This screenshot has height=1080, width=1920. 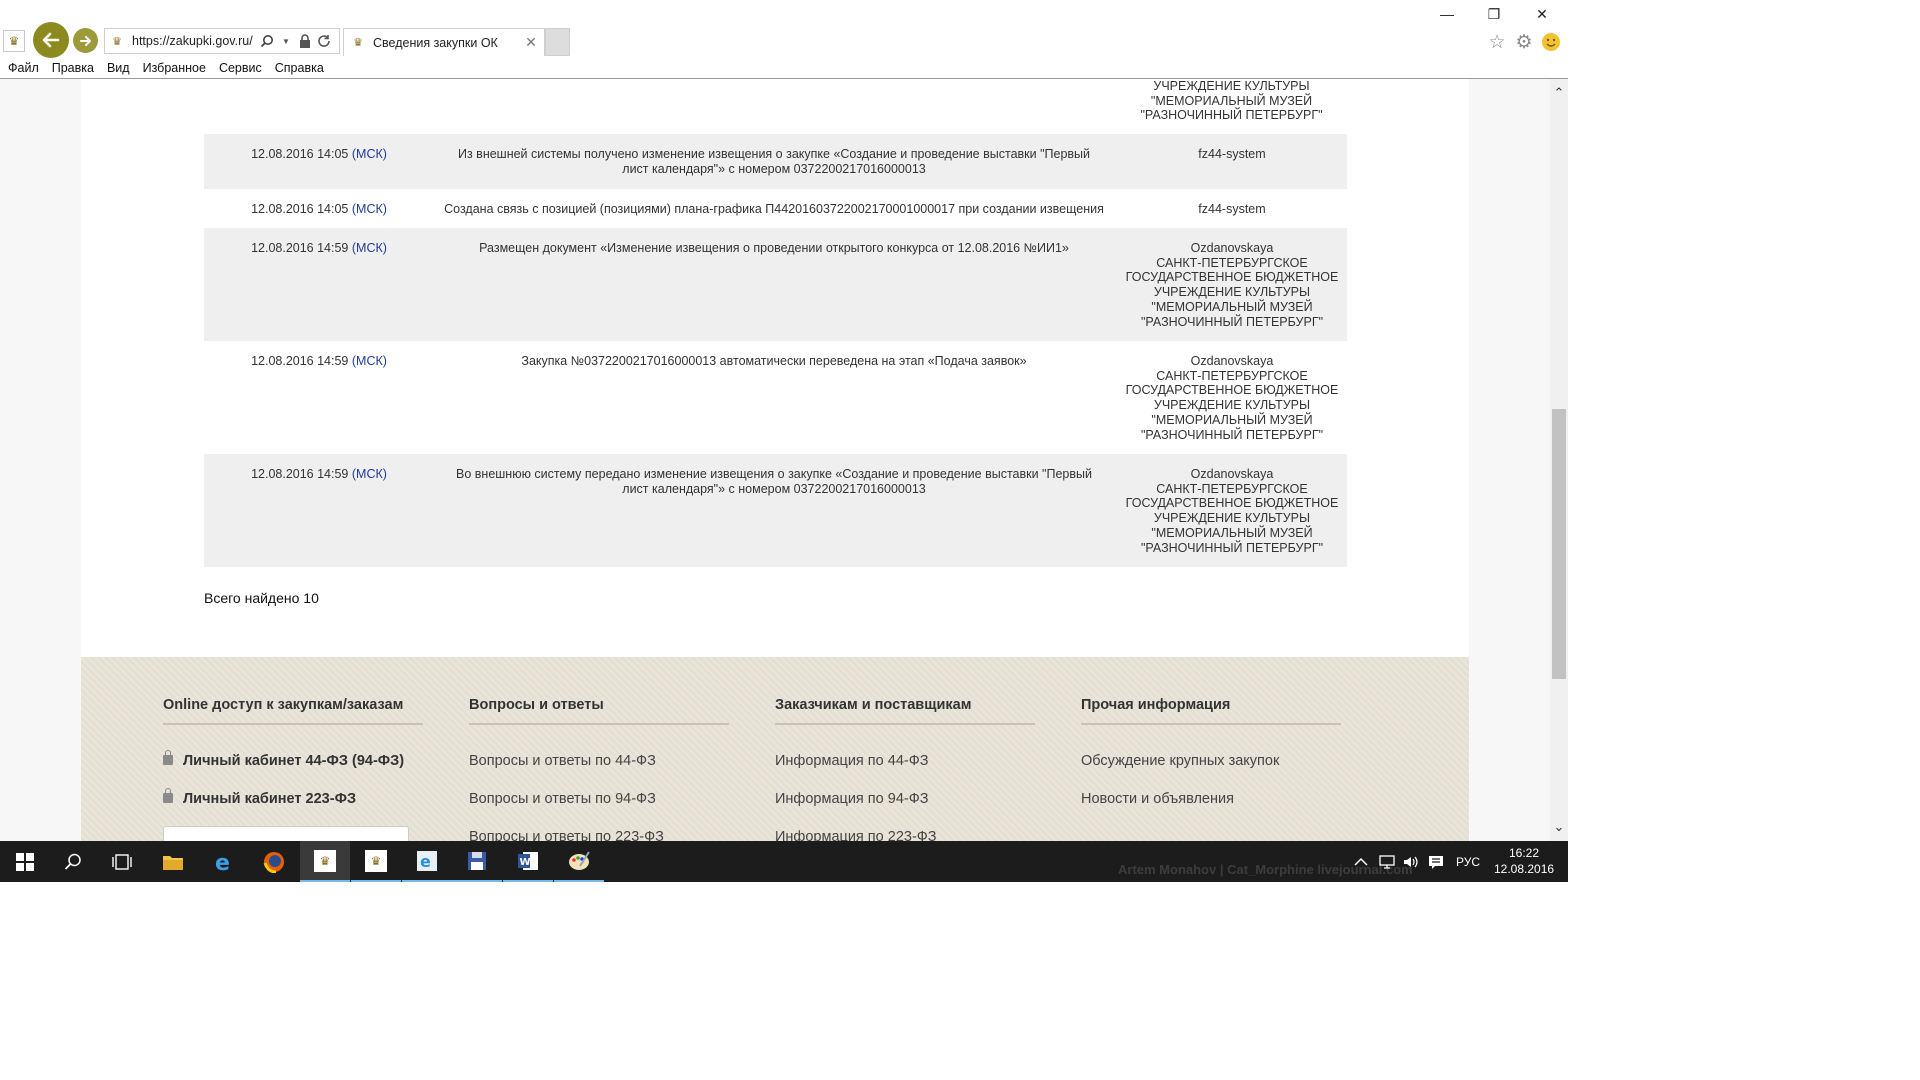 What do you see at coordinates (261, 598) in the screenshot?
I see `total-found-label: Всего найдено 10` at bounding box center [261, 598].